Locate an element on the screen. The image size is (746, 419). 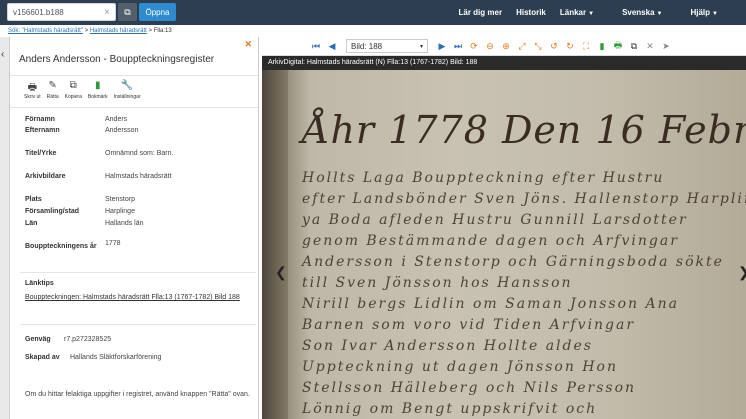
wrench-icon: 🔧 is located at coordinates (127, 85).